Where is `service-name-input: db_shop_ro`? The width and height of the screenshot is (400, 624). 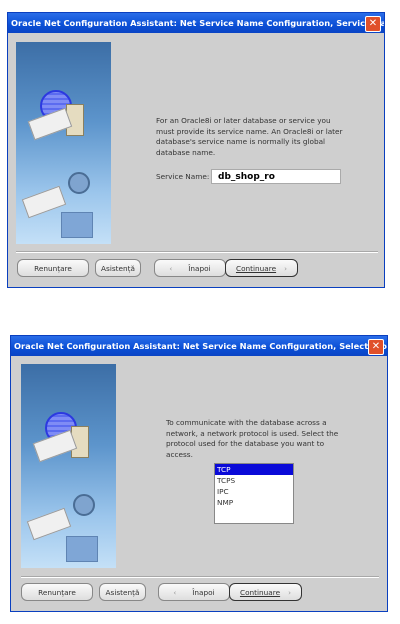 service-name-input: db_shop_ro is located at coordinates (276, 176).